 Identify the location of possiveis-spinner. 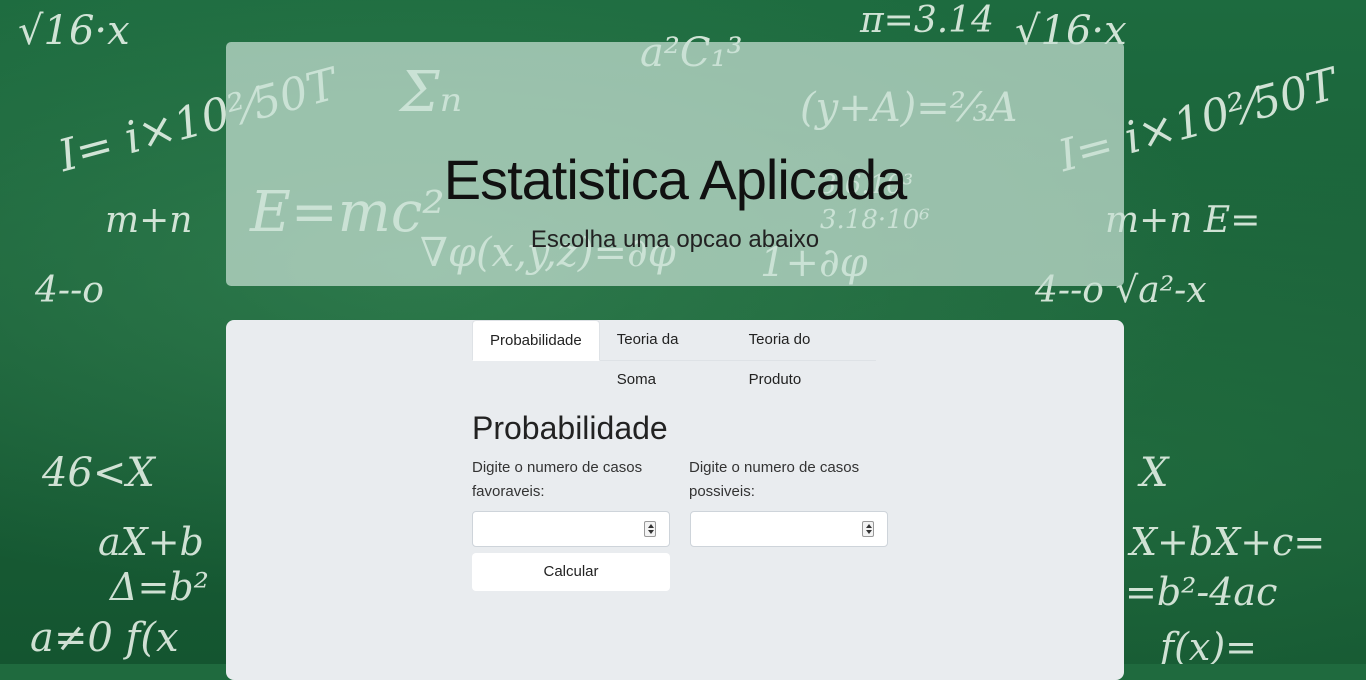
(868, 529).